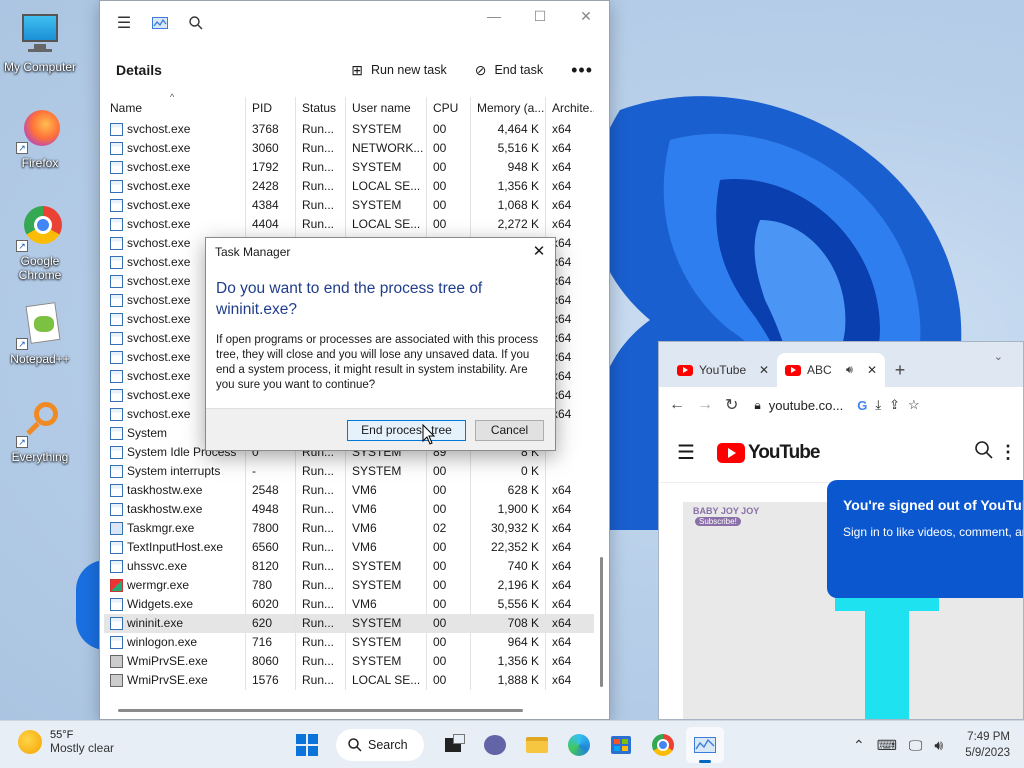 The image size is (1024, 768). I want to click on lock-icon: 🔒︎, so click(757, 404).